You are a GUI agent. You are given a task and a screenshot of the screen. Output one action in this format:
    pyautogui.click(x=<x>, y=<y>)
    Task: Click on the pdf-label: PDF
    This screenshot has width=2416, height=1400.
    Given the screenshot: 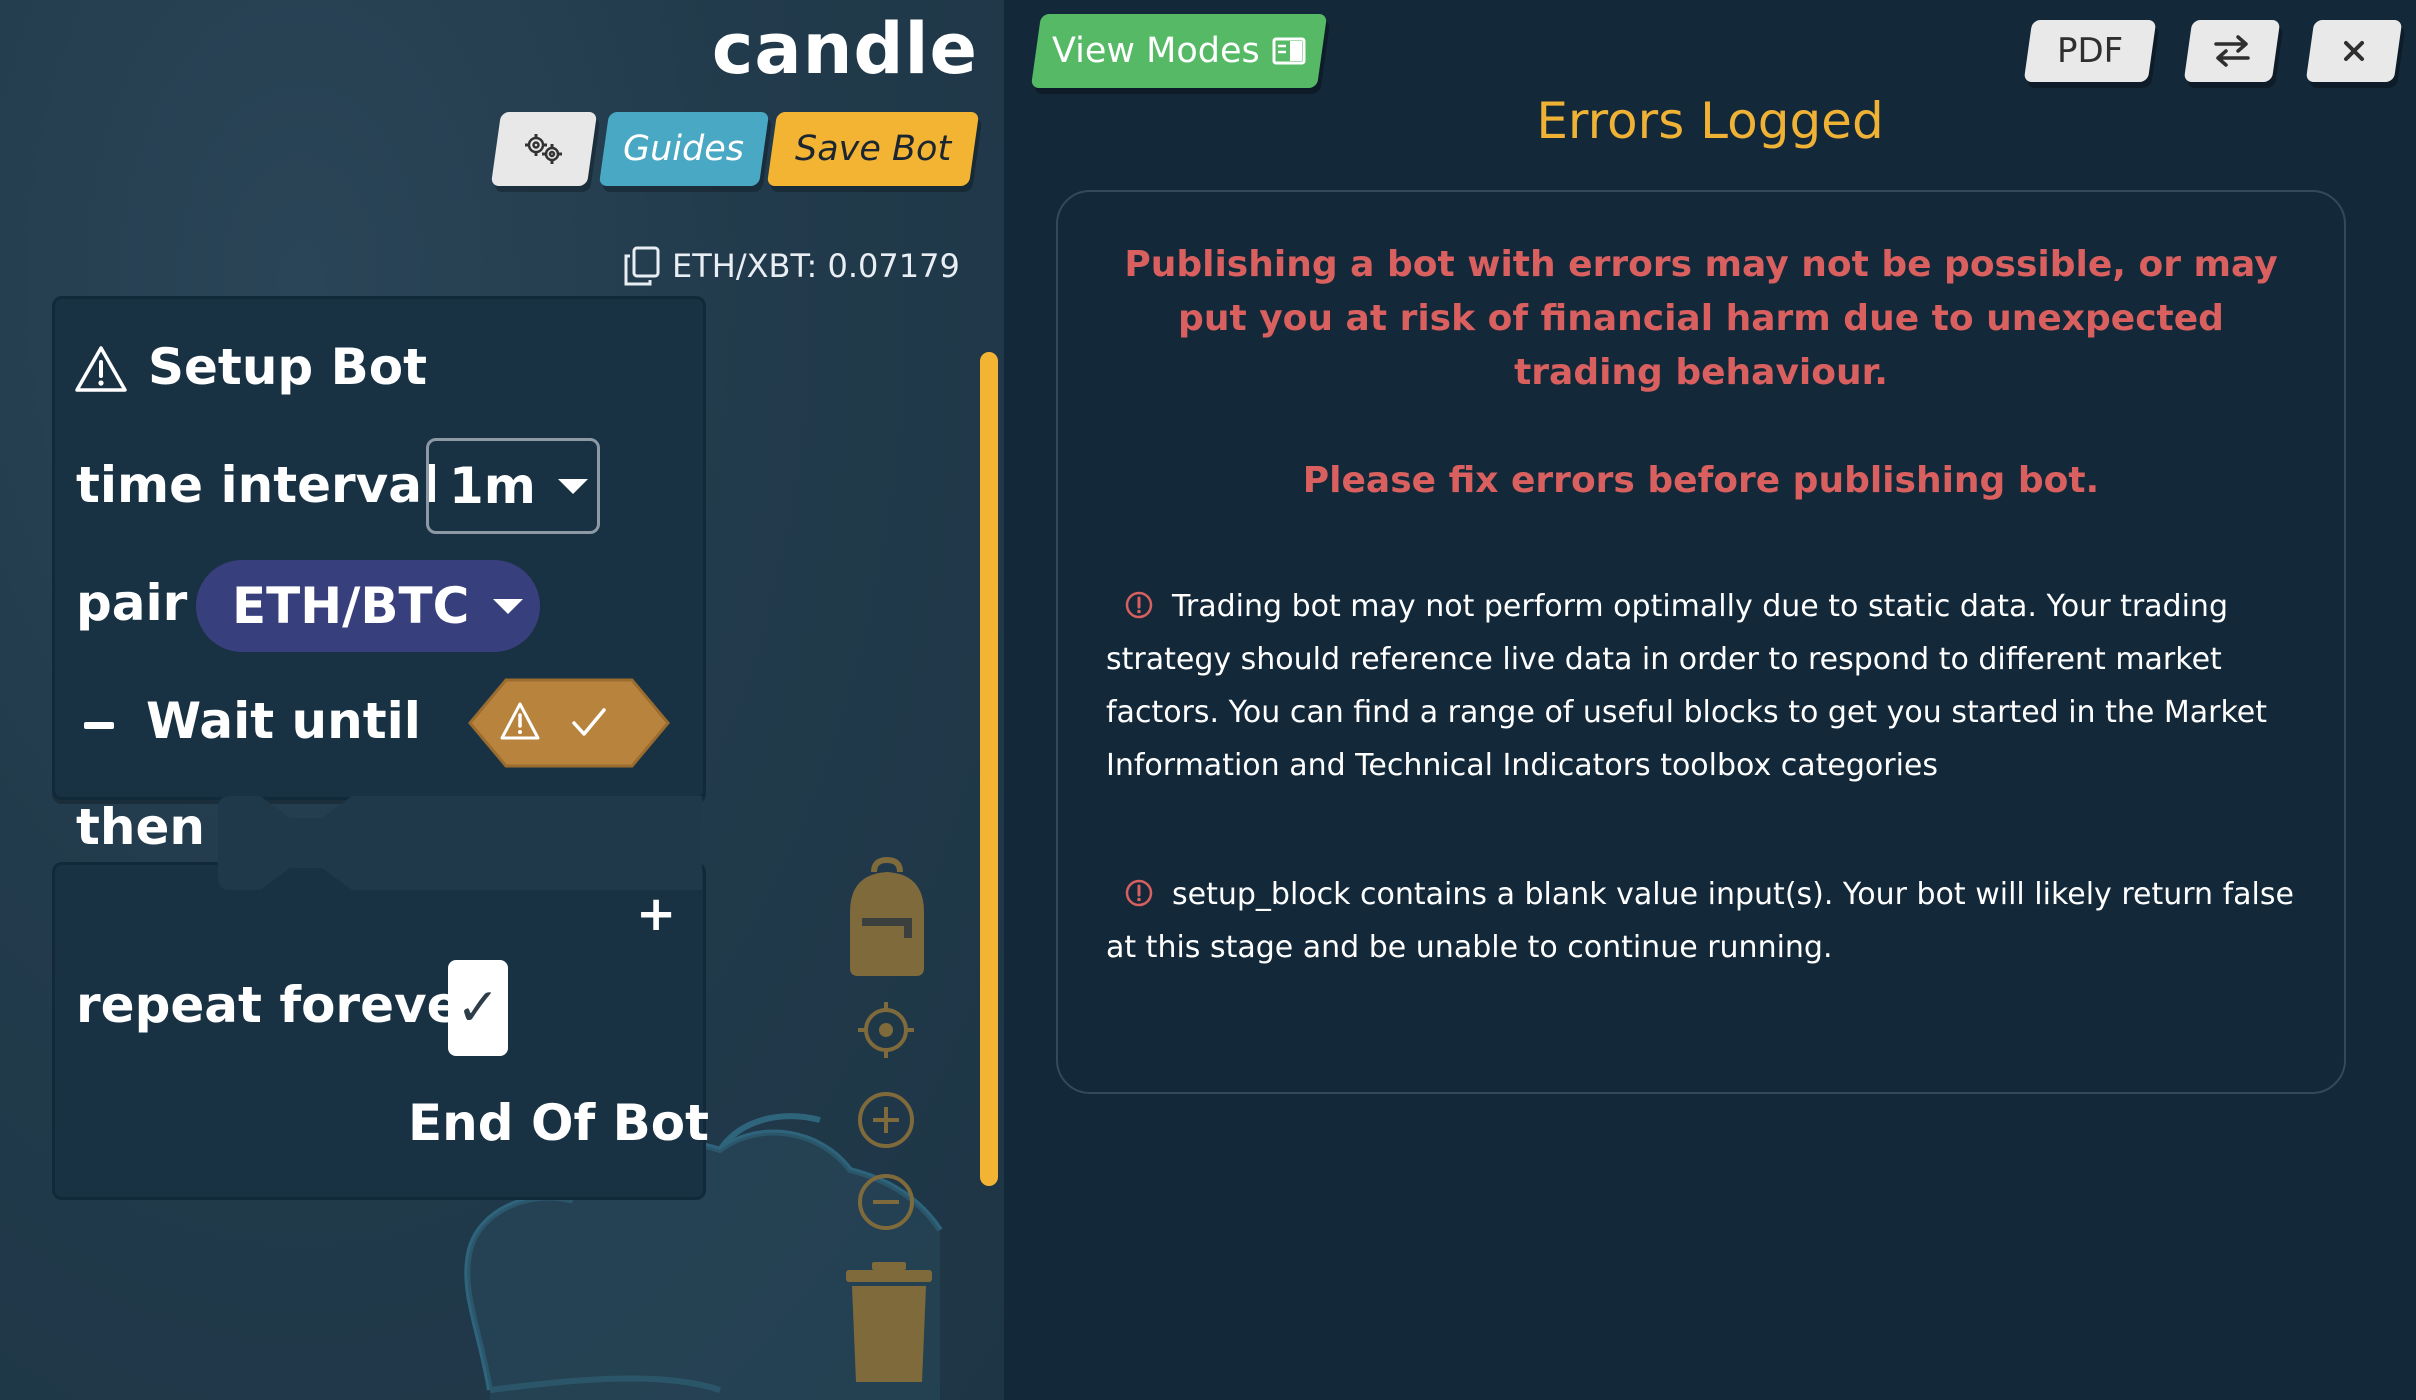 What is the action you would take?
    pyautogui.click(x=2090, y=51)
    